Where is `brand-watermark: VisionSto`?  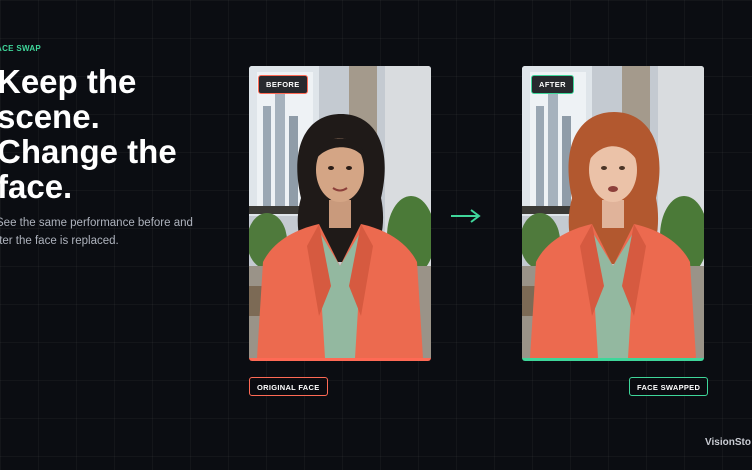
brand-watermark: VisionSto is located at coordinates (728, 442).